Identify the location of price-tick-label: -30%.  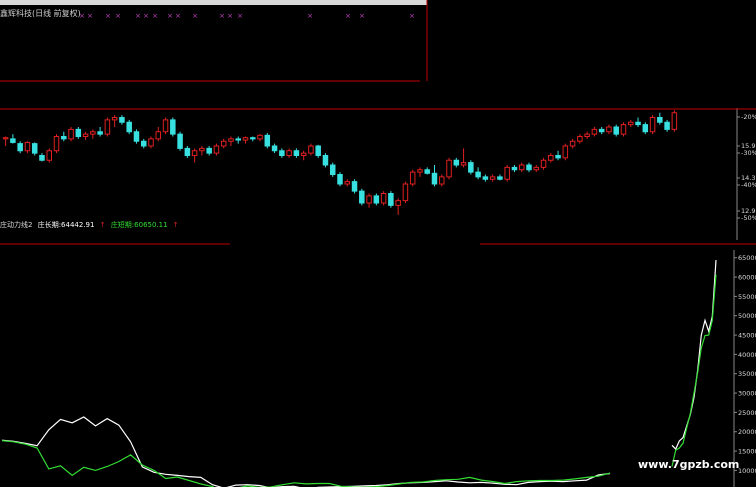
(748, 153).